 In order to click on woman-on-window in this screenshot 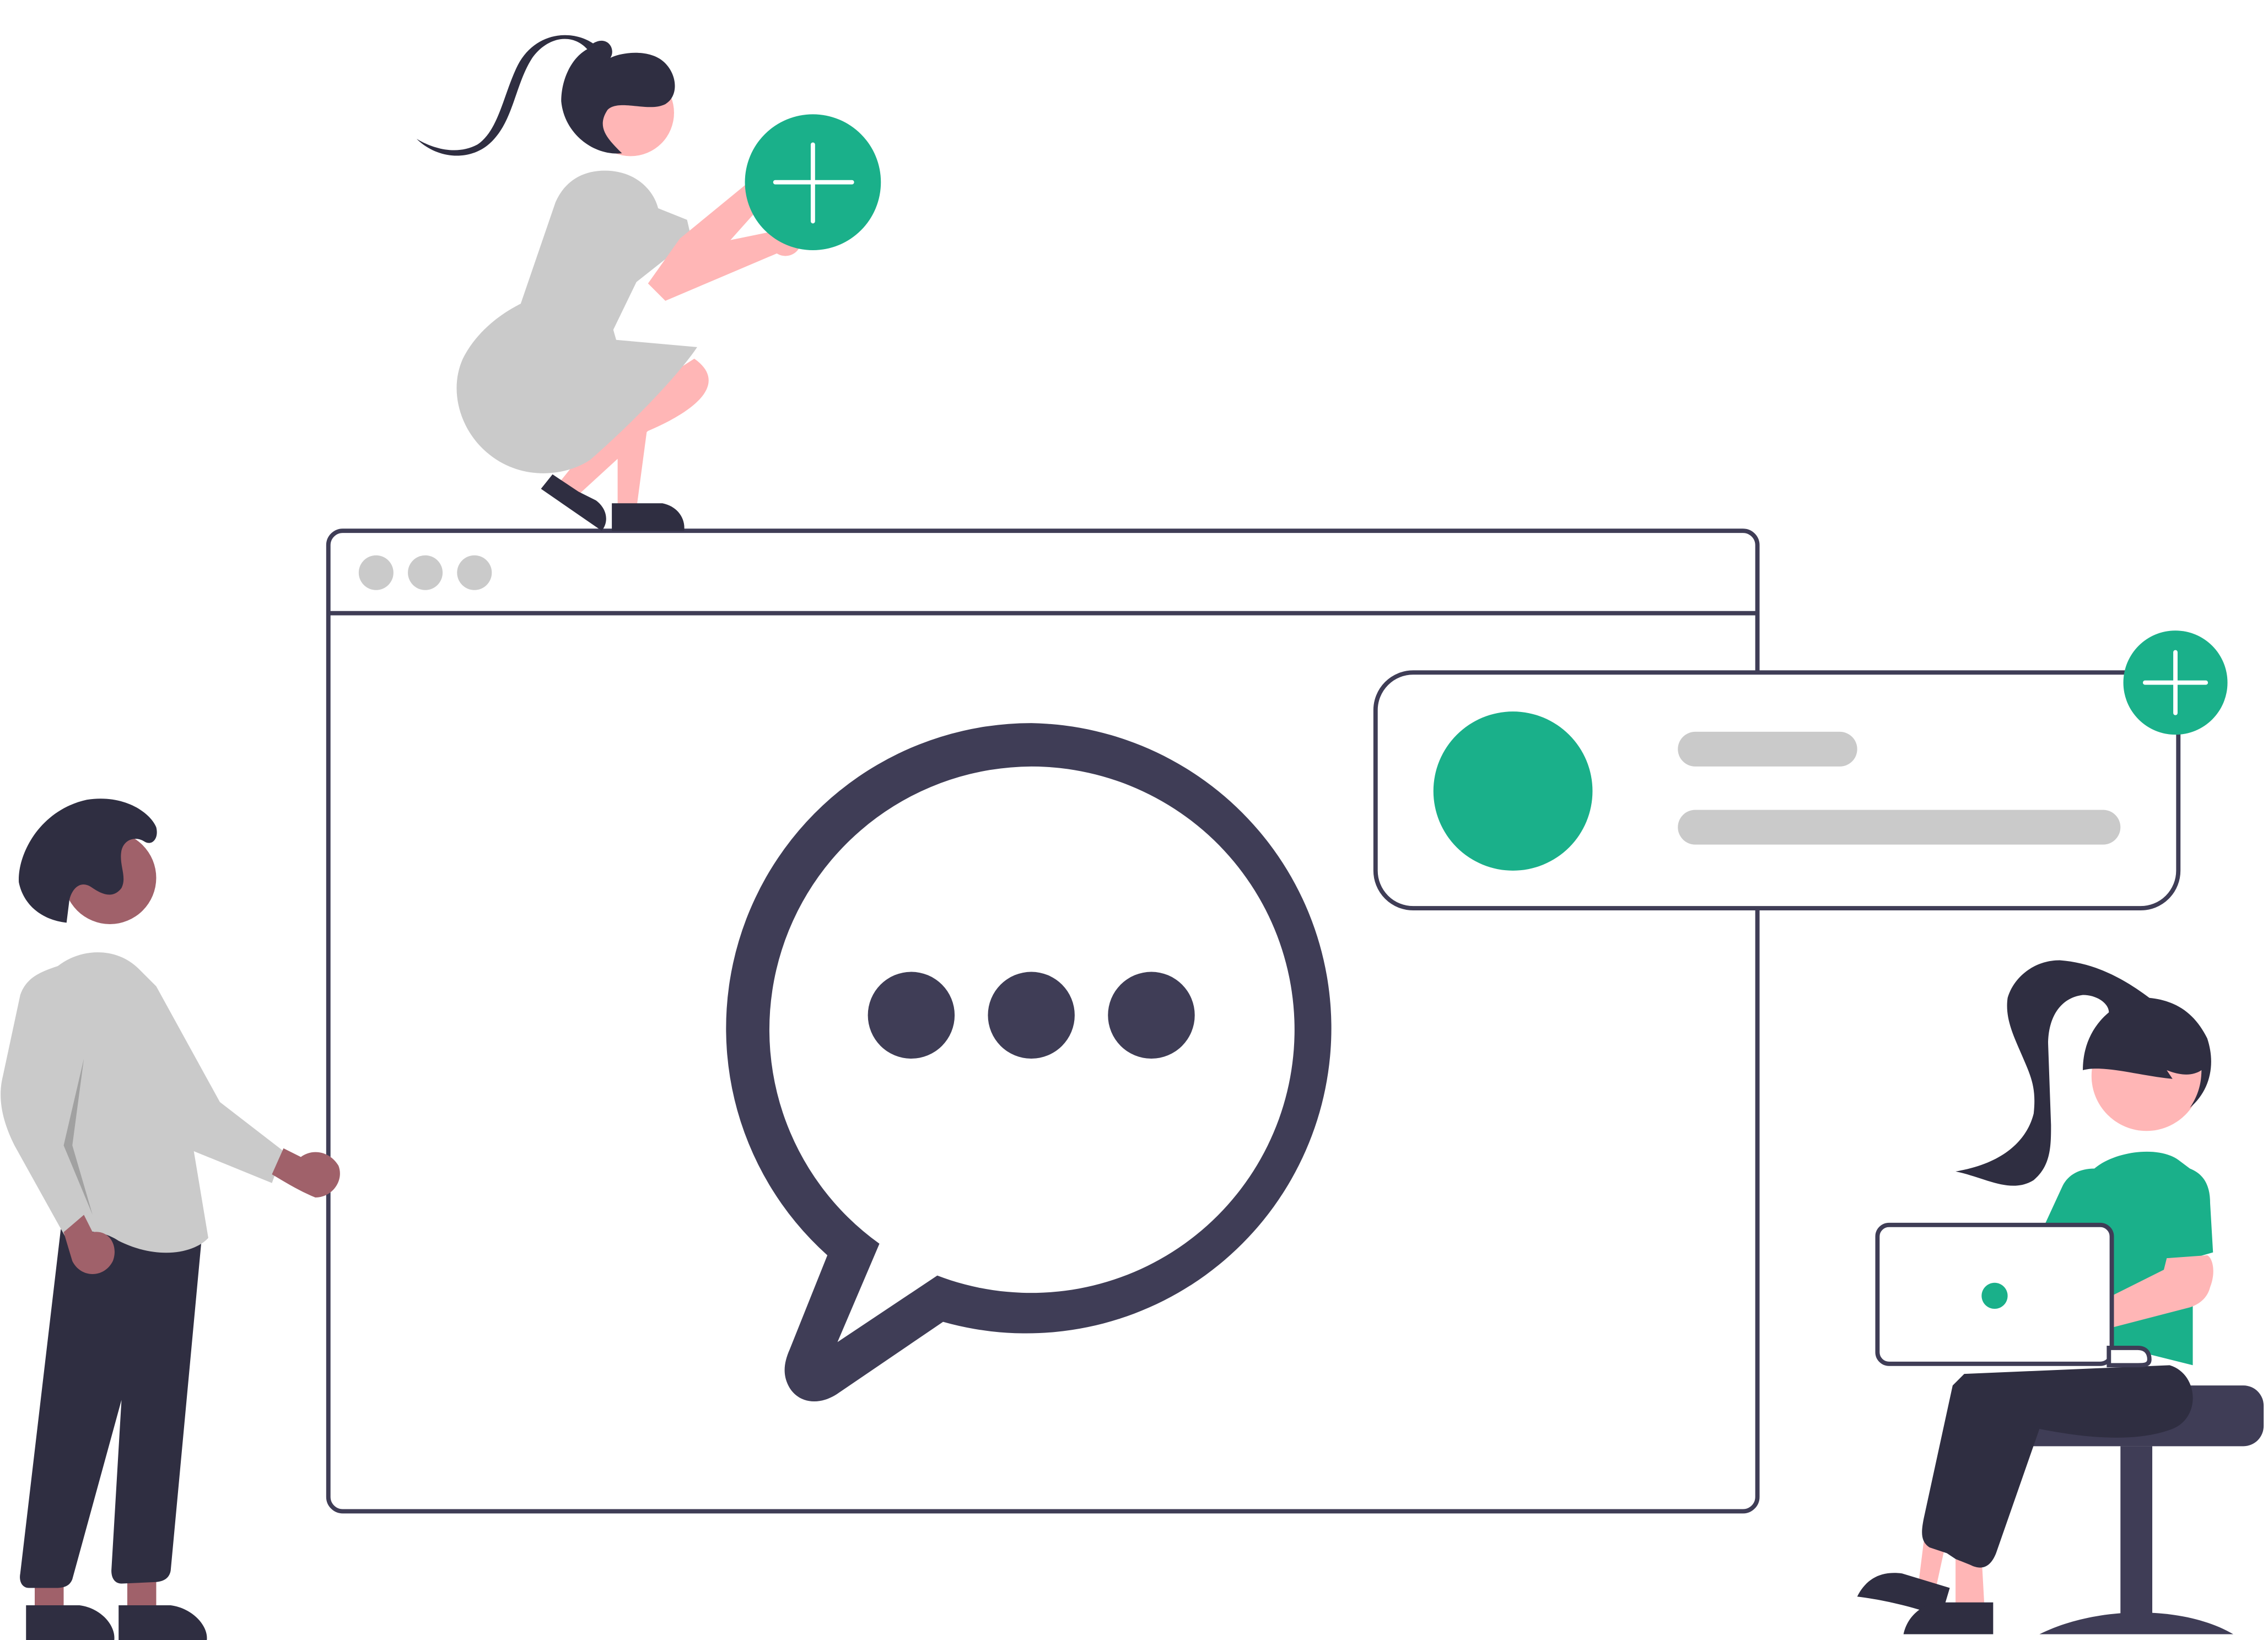, I will do `click(648, 283)`.